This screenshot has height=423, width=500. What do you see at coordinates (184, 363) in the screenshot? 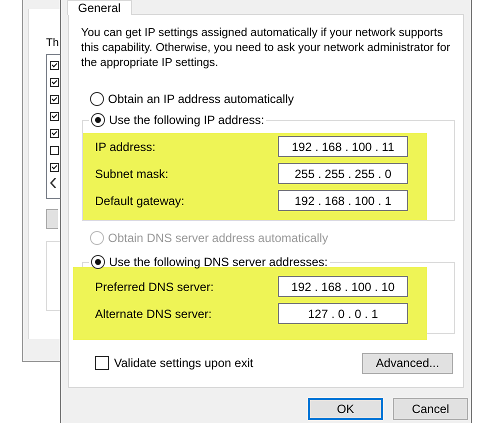
I see `checkbox-label: Validate settings upon exit` at bounding box center [184, 363].